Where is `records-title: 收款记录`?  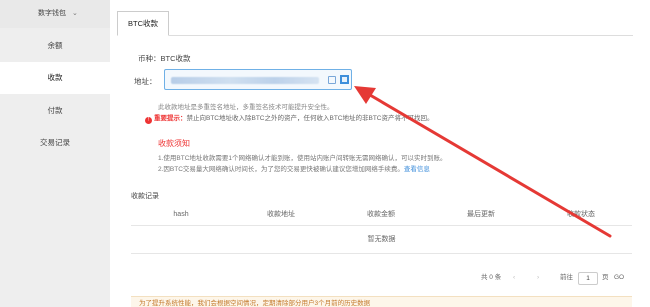
records-title: 收款记录 is located at coordinates (145, 196).